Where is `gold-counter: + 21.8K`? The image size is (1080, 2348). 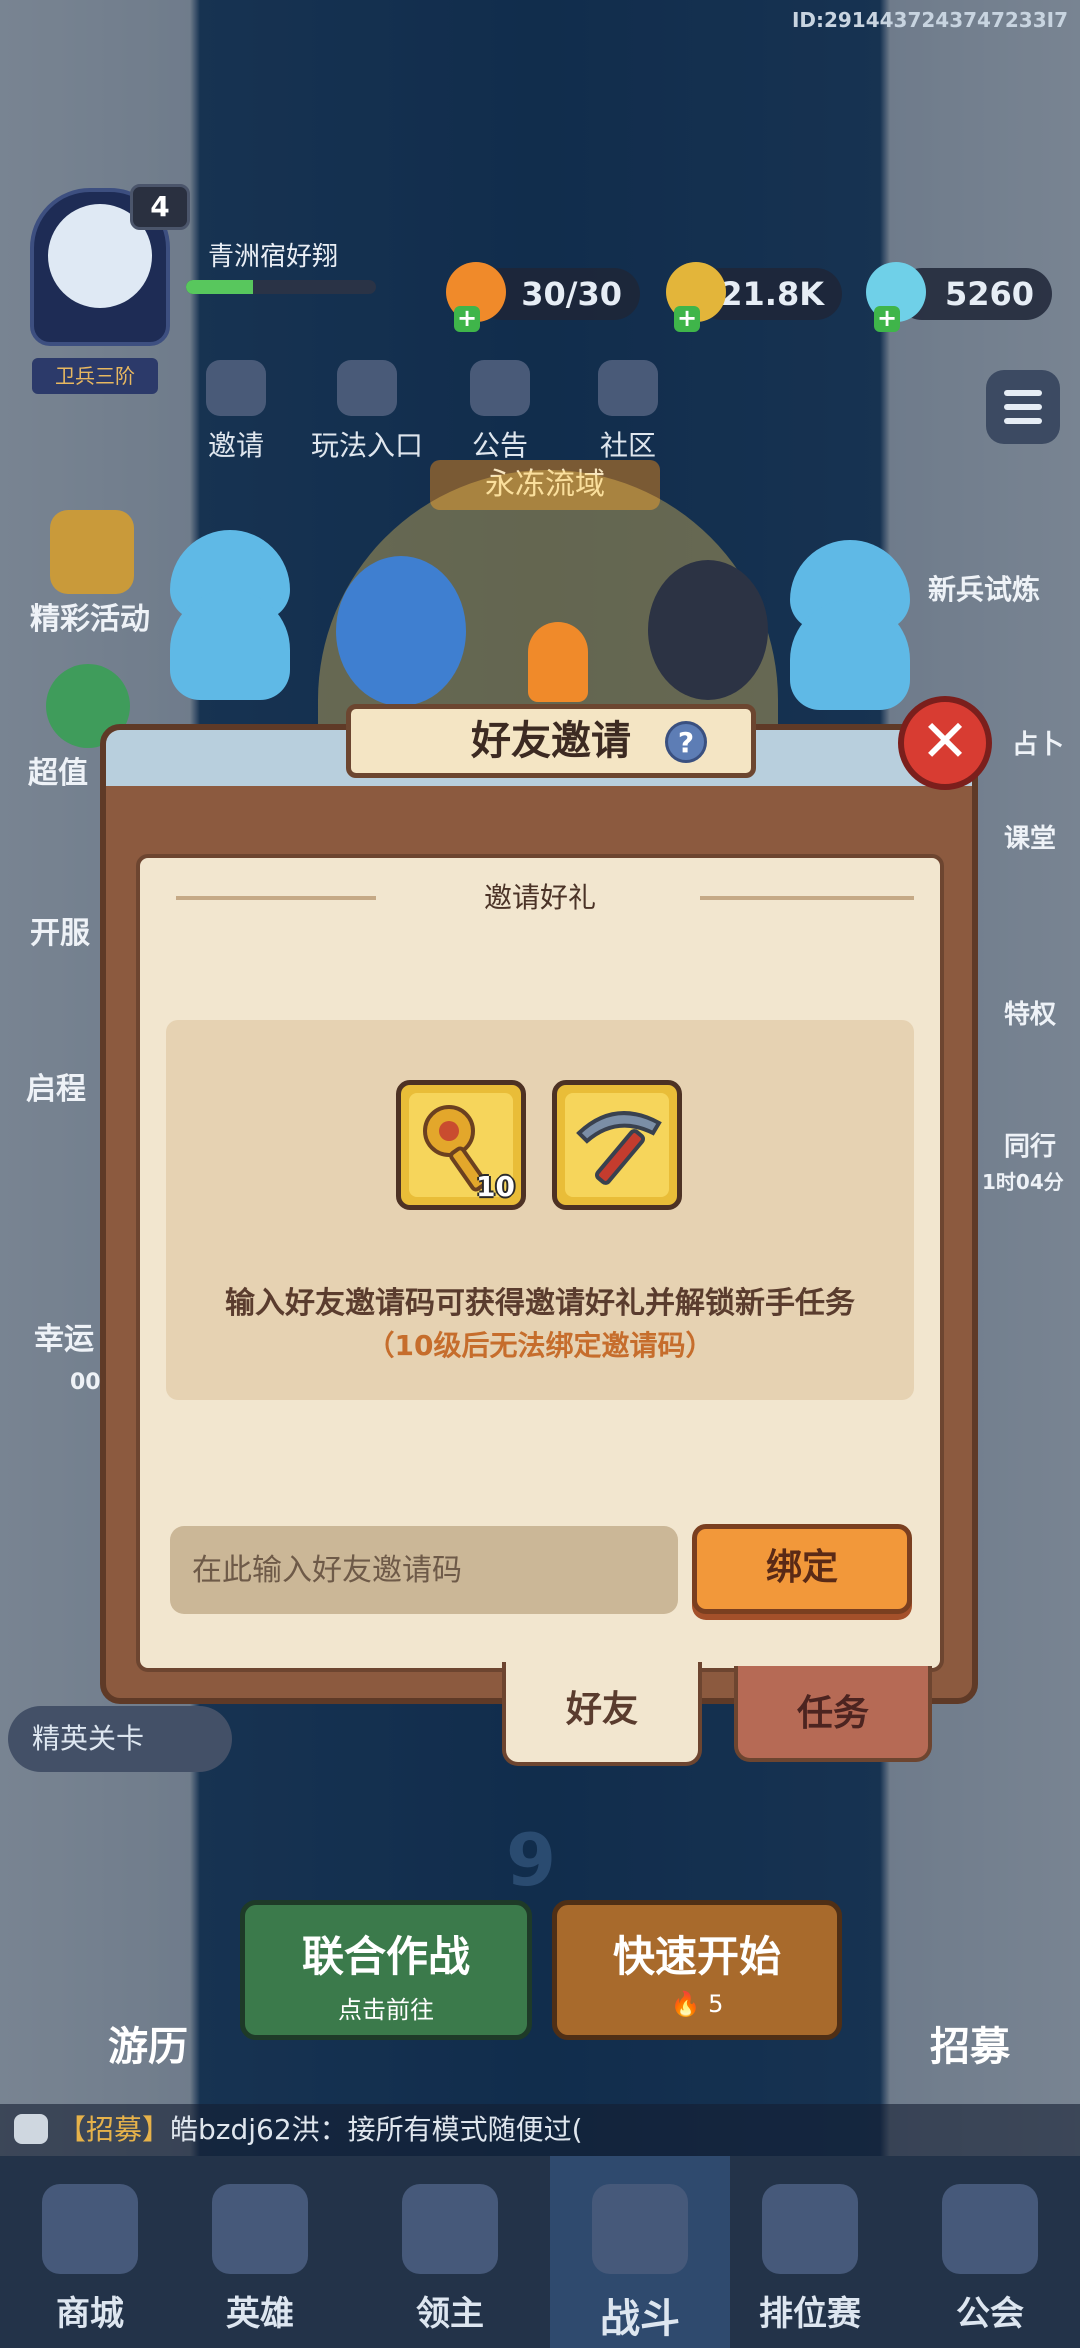 gold-counter: + 21.8K is located at coordinates (754, 297).